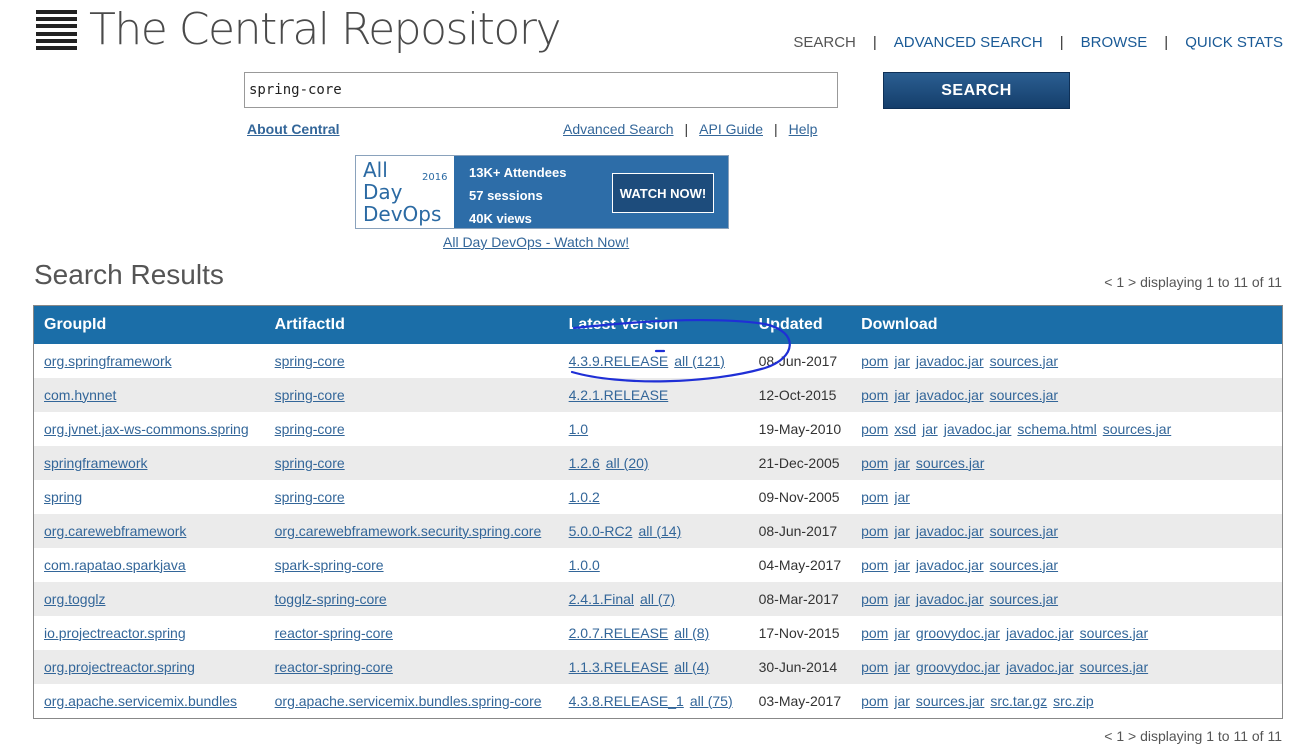 The height and width of the screenshot is (748, 1316). Describe the element at coordinates (691, 633) in the screenshot. I see `all-versions-link: all (8)` at that location.